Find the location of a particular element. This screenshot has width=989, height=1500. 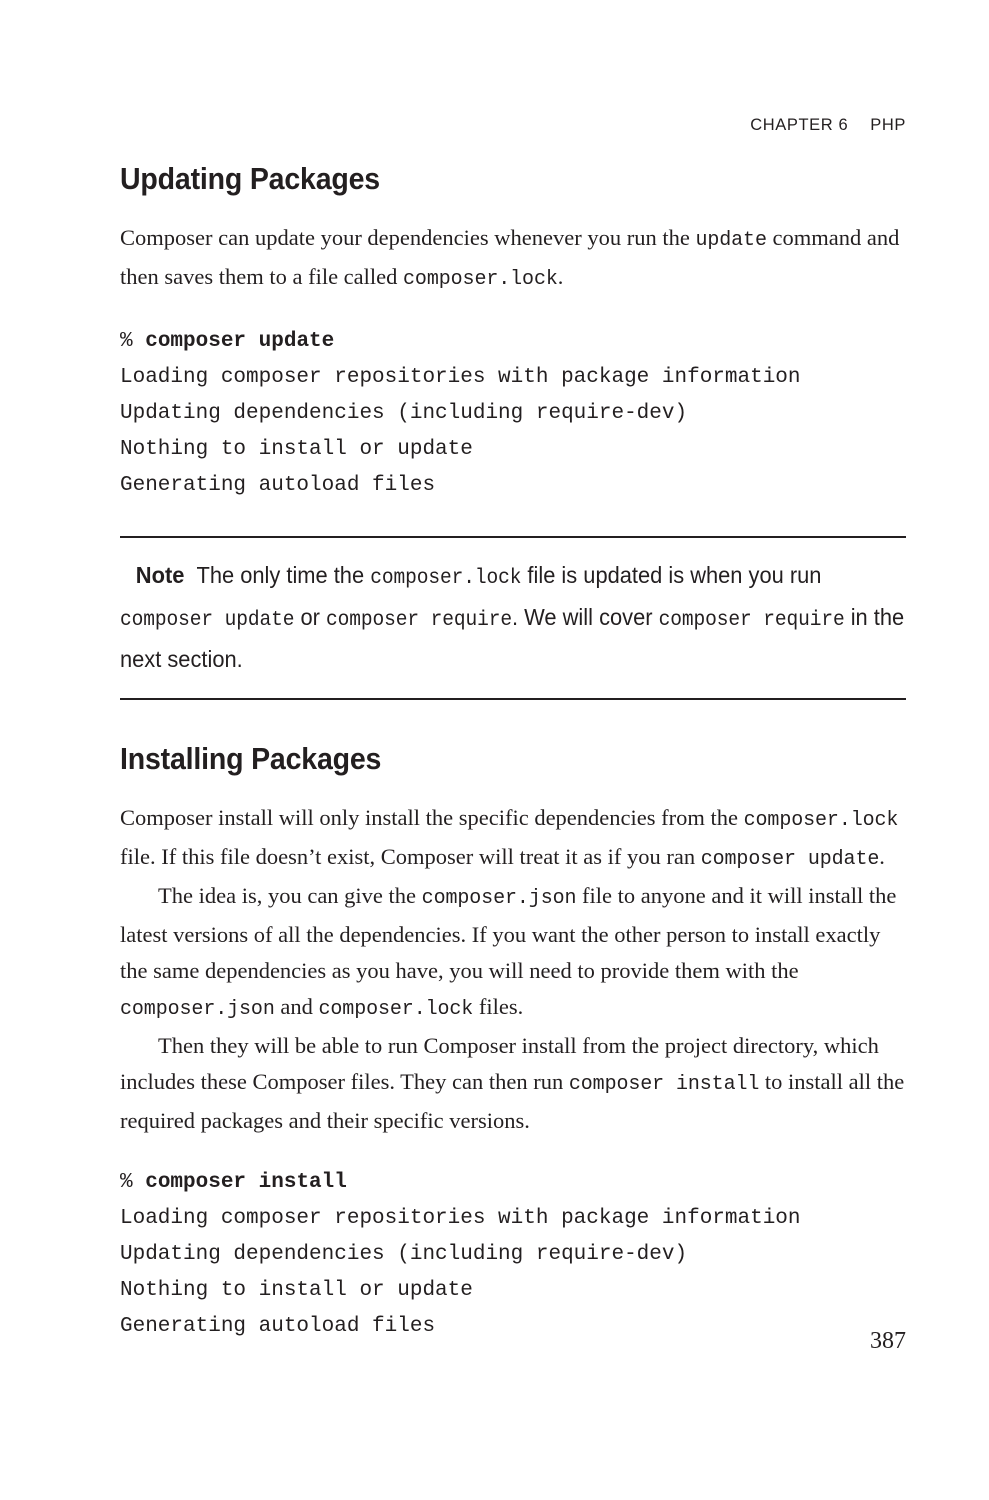

text-run: files. is located at coordinates (498, 1006).